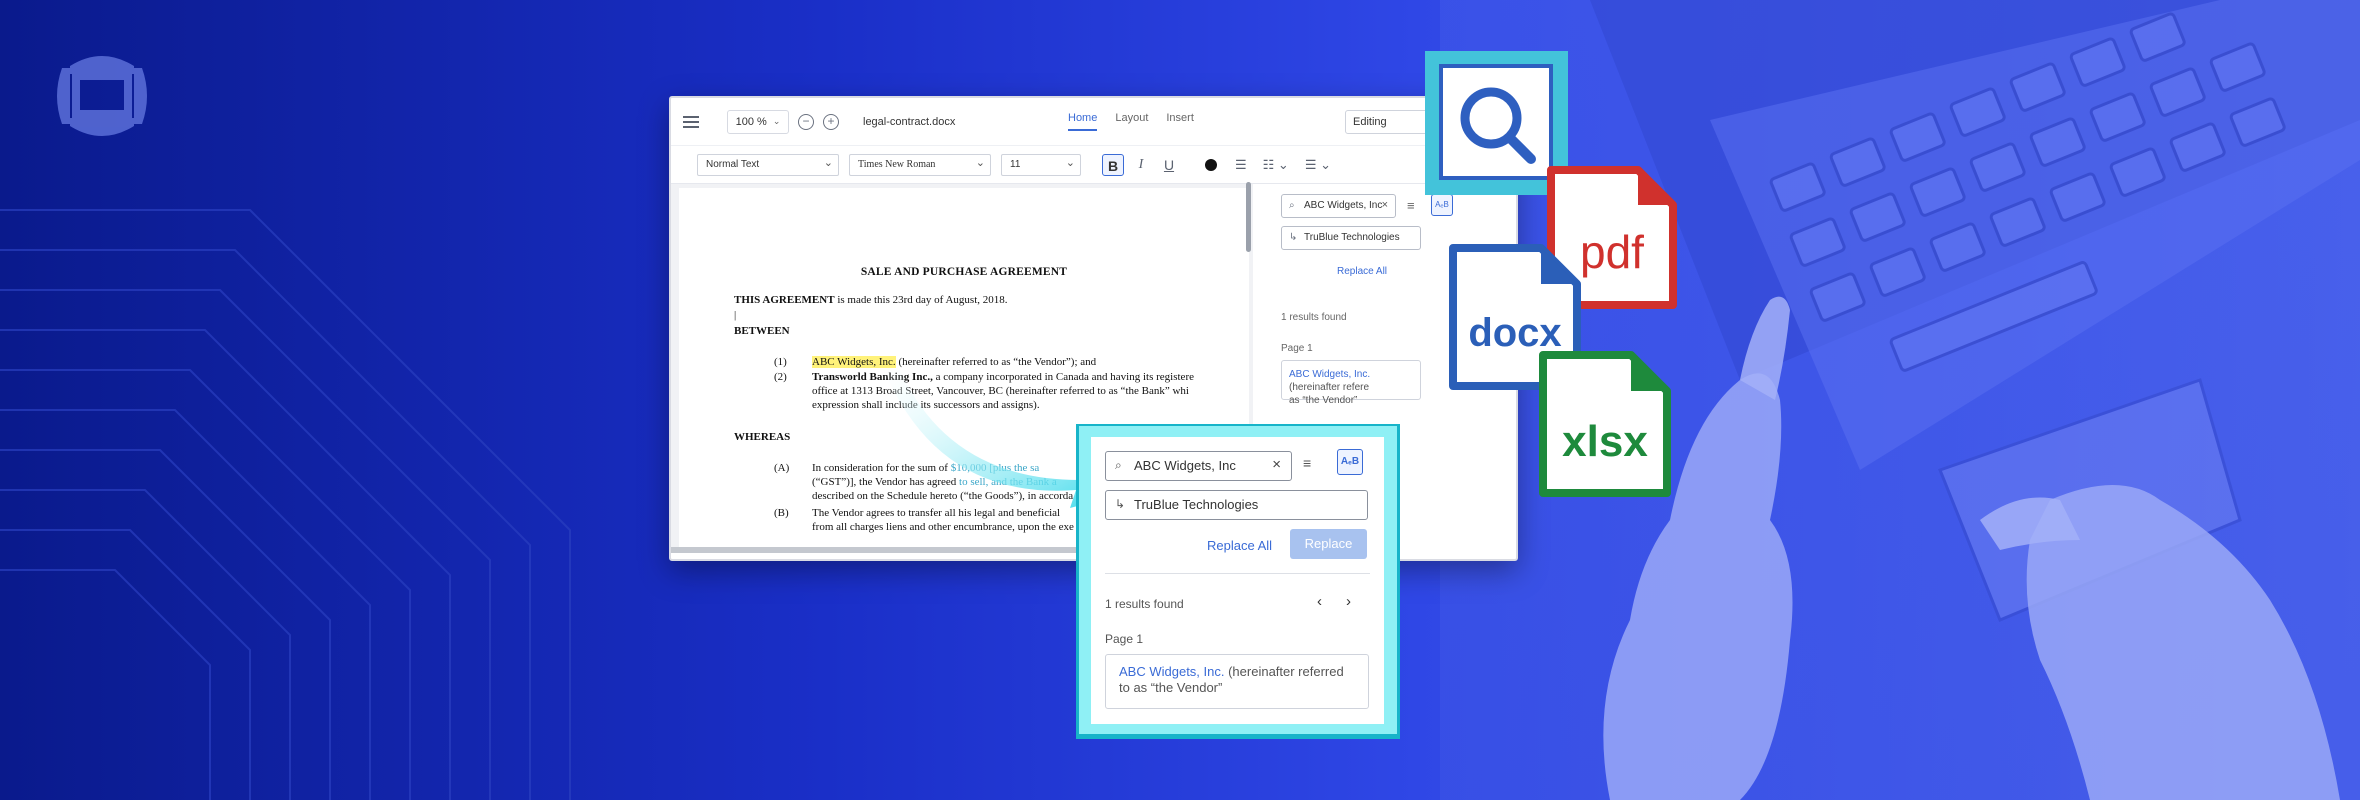  I want to click on result-line2-small: as “the Vendor”, so click(1323, 400).